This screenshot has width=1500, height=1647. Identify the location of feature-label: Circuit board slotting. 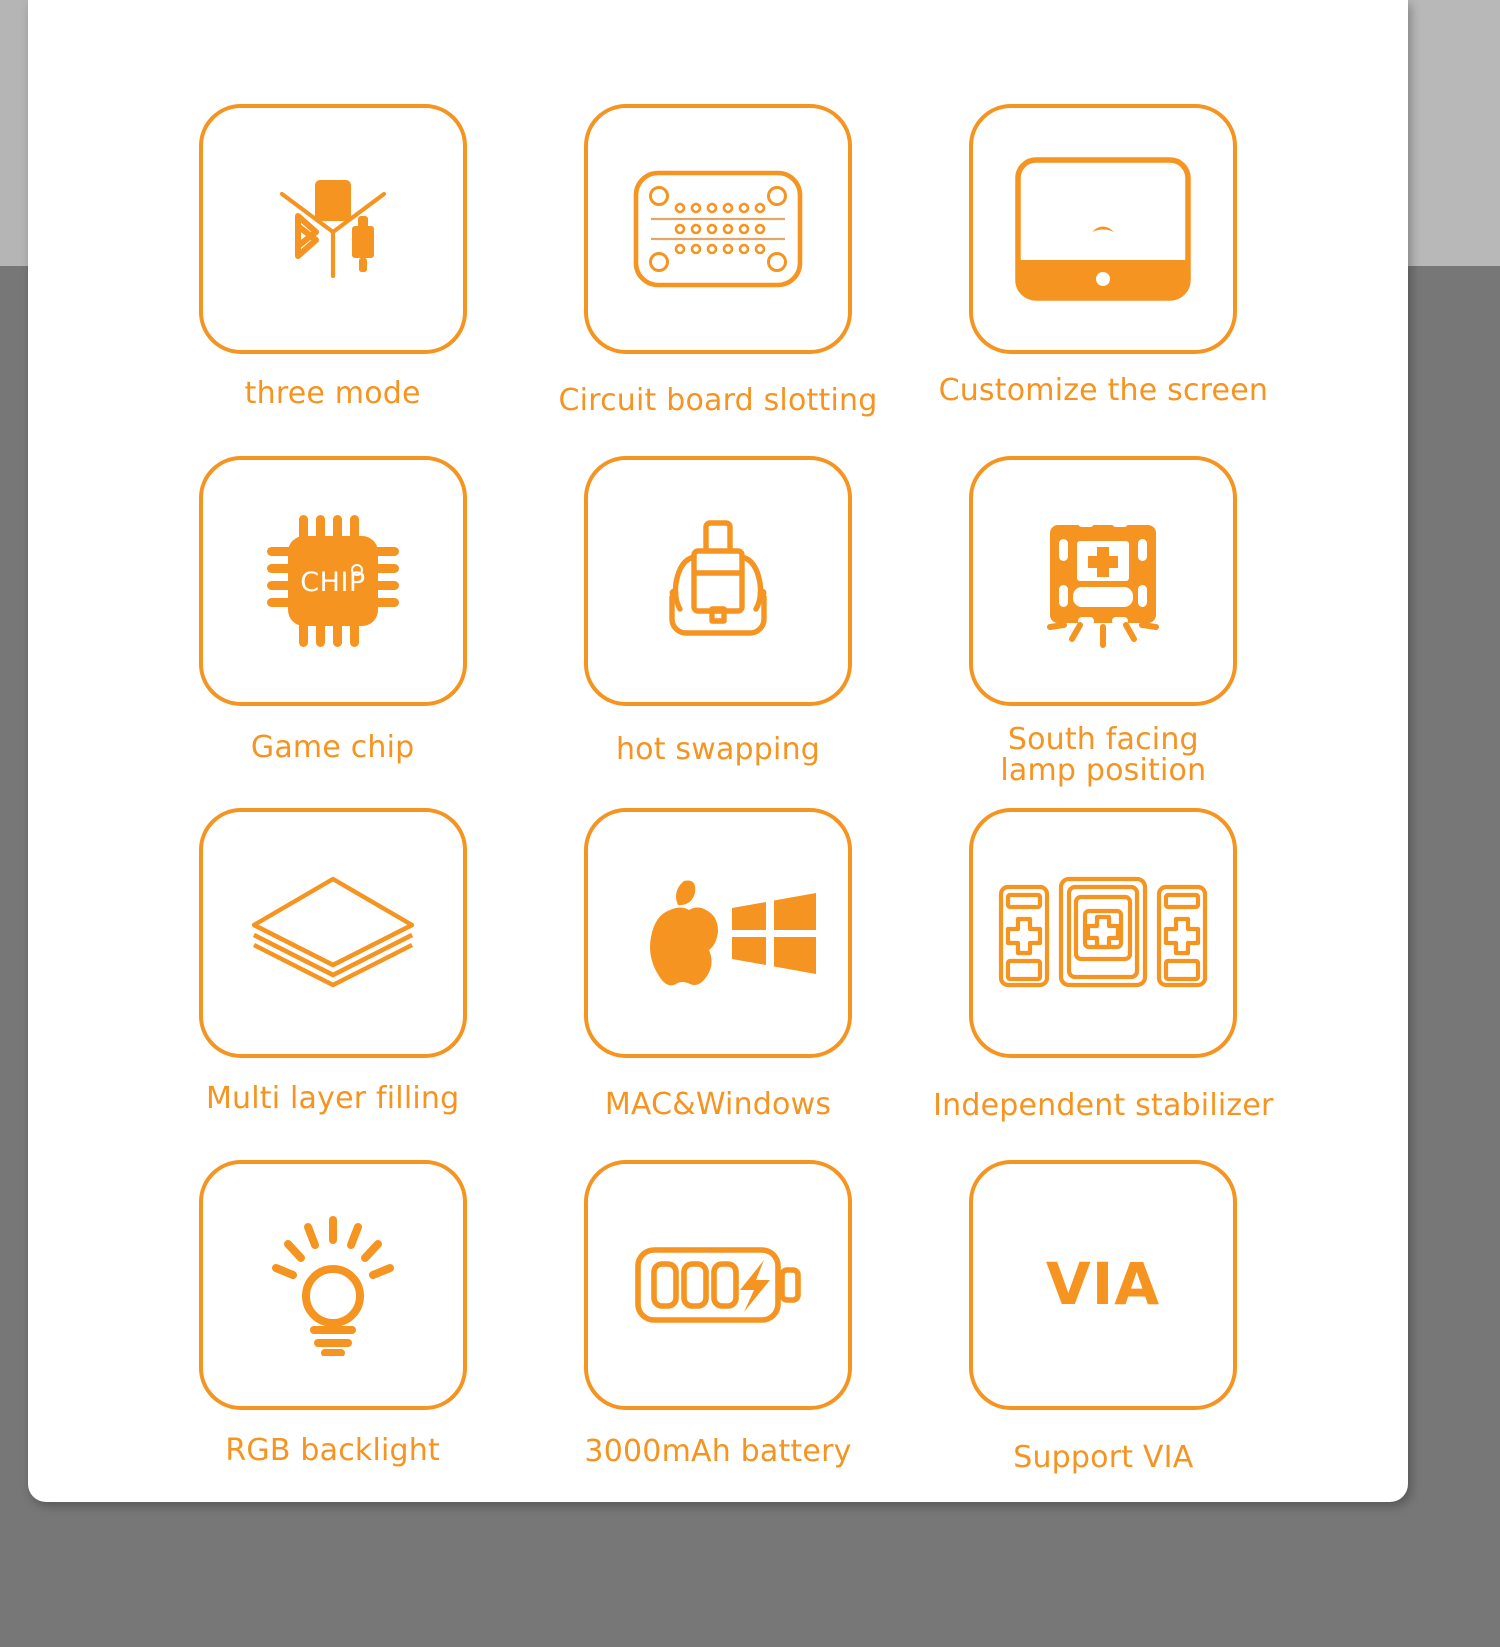
(718, 400).